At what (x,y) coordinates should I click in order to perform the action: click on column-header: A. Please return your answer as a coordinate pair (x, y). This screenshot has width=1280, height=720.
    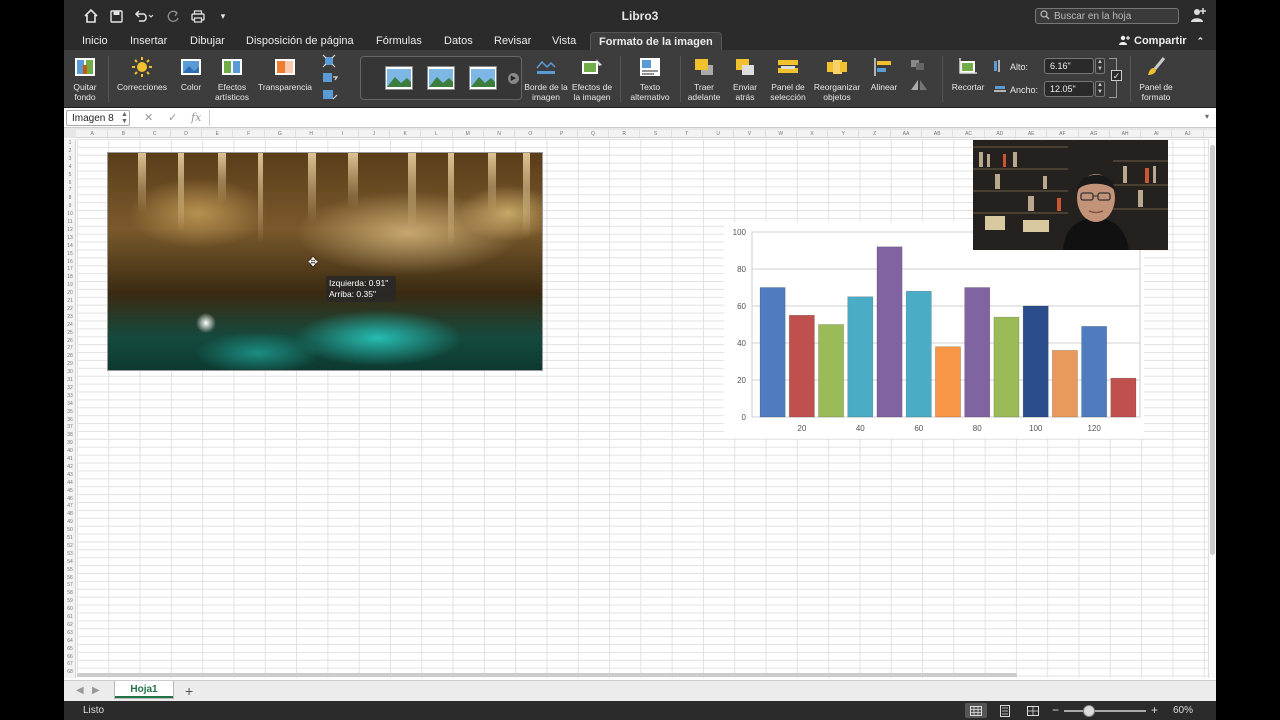
    Looking at the image, I should click on (93, 133).